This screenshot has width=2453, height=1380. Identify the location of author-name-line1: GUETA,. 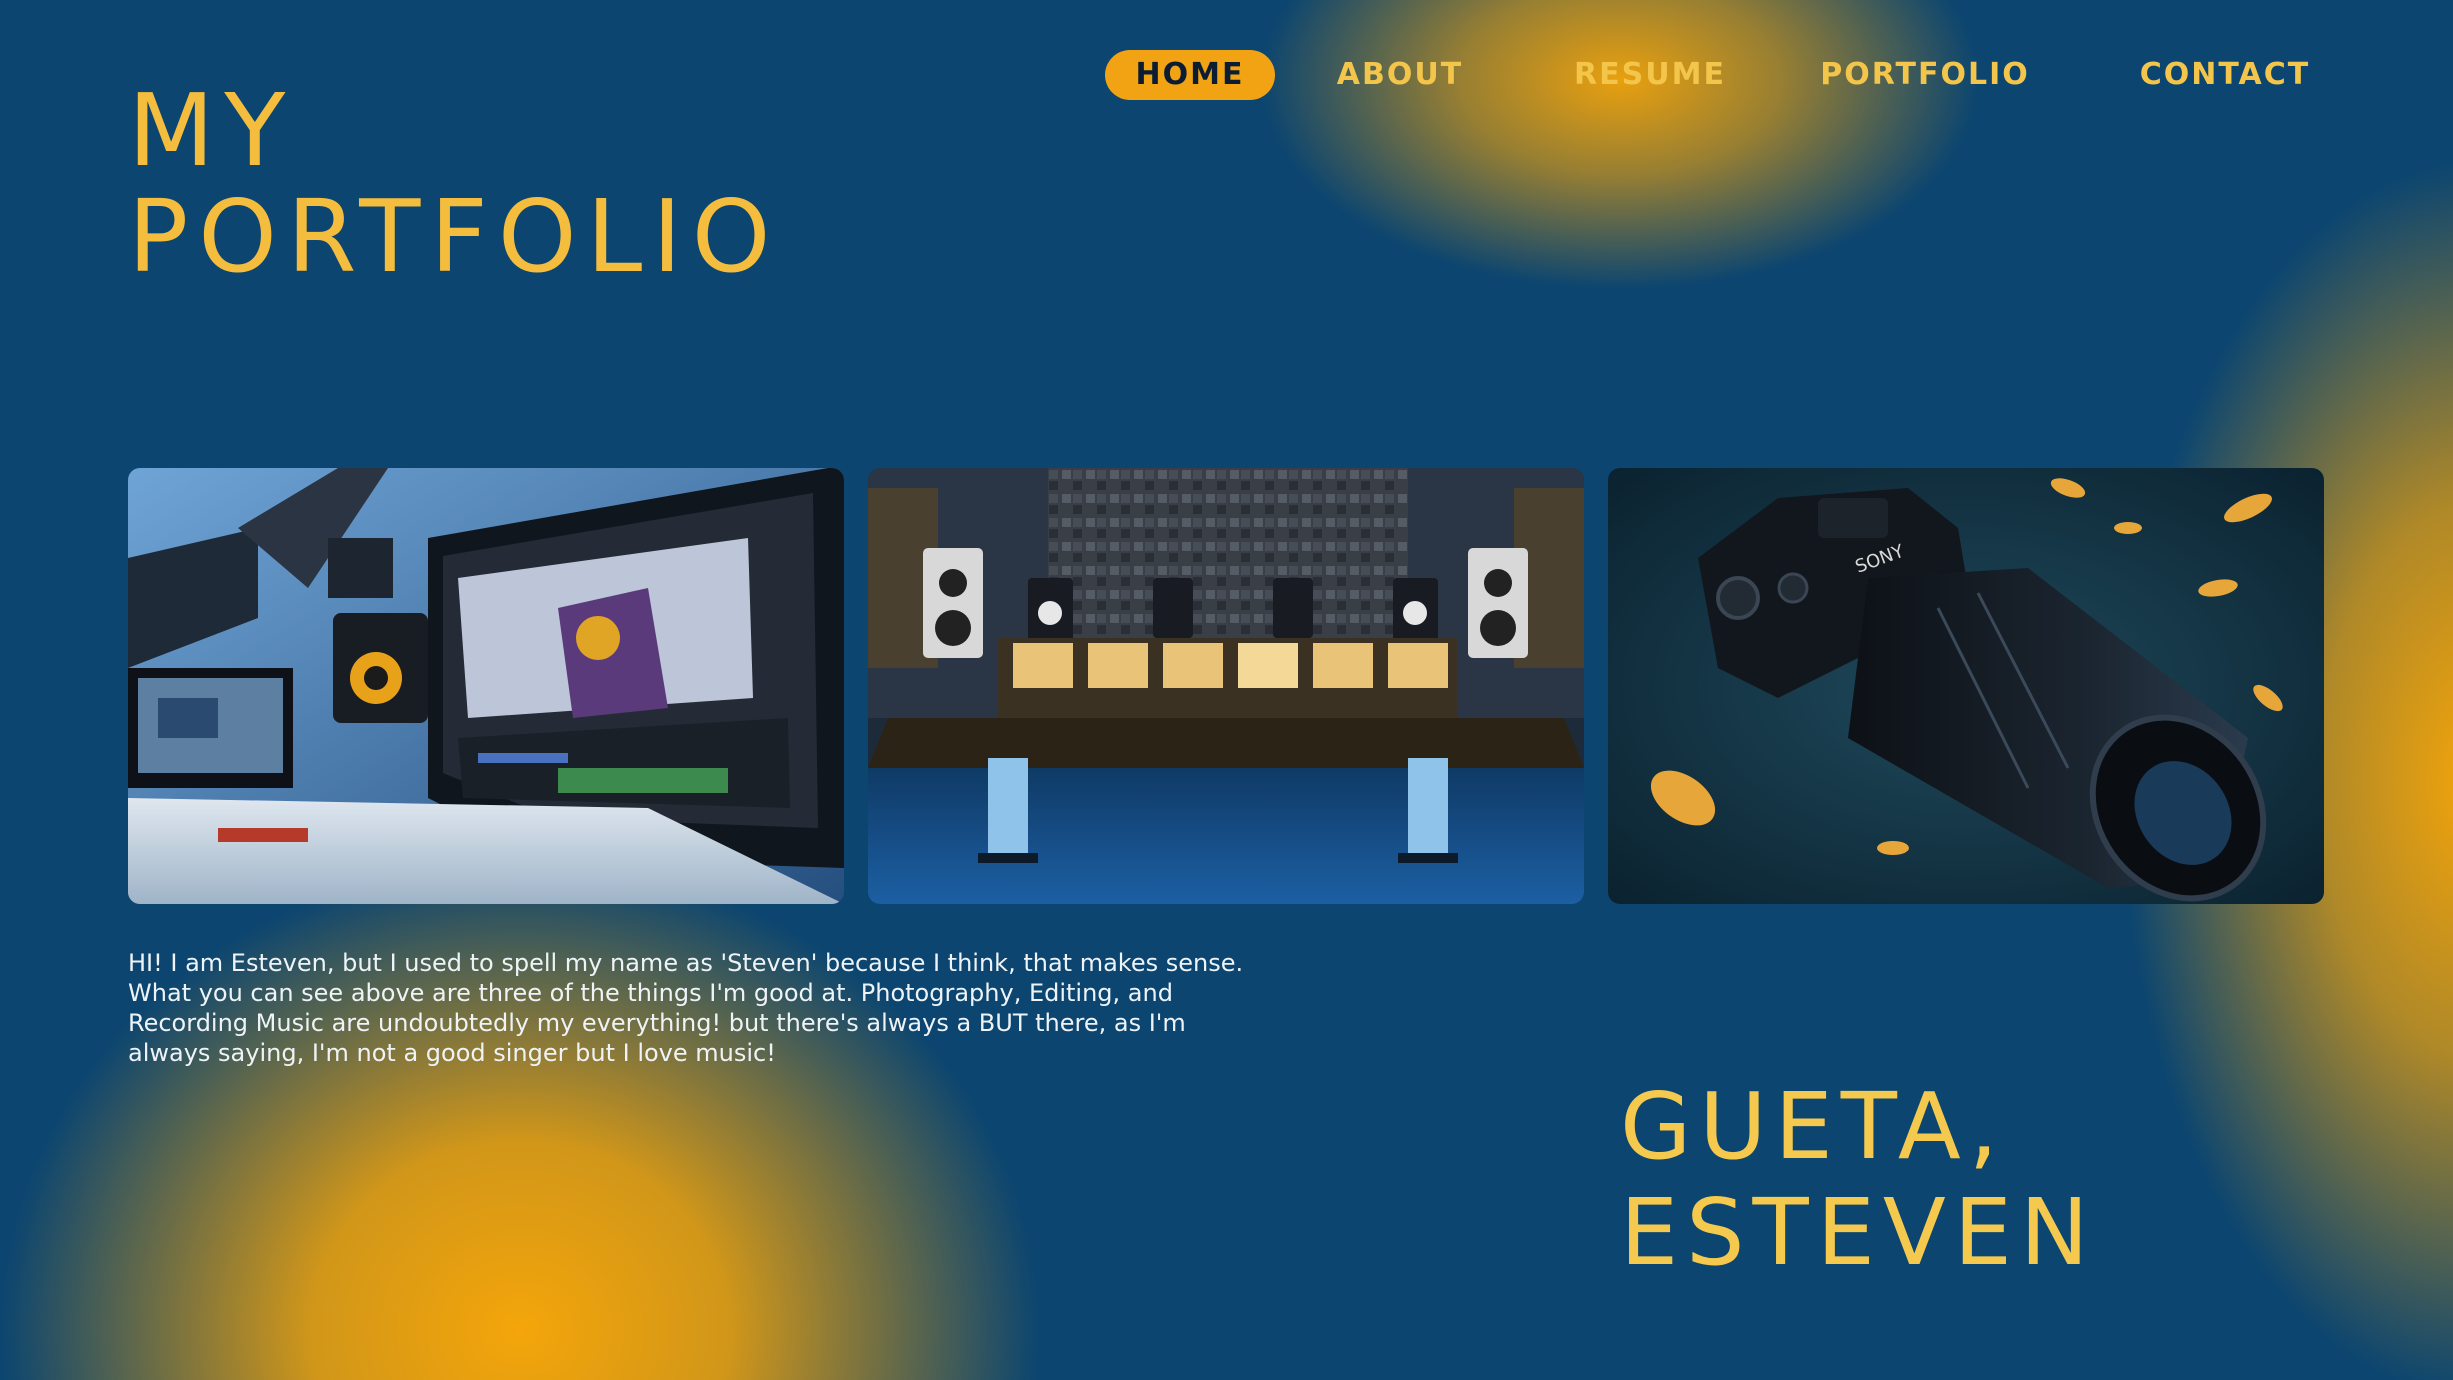
(1813, 1126).